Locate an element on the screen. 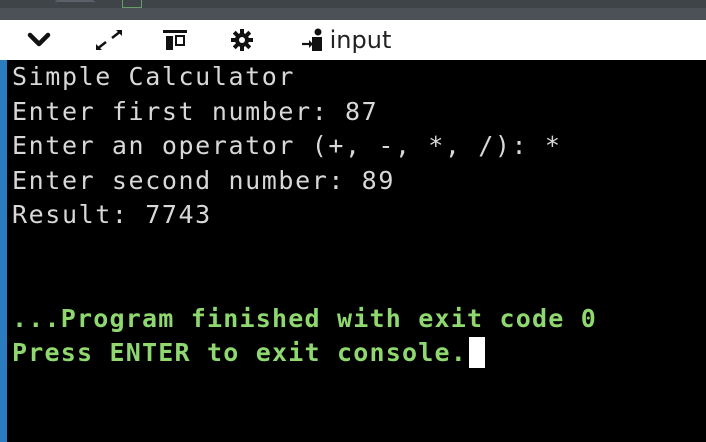 The width and height of the screenshot is (706, 442). window-tab-bar is located at coordinates (353, 14).